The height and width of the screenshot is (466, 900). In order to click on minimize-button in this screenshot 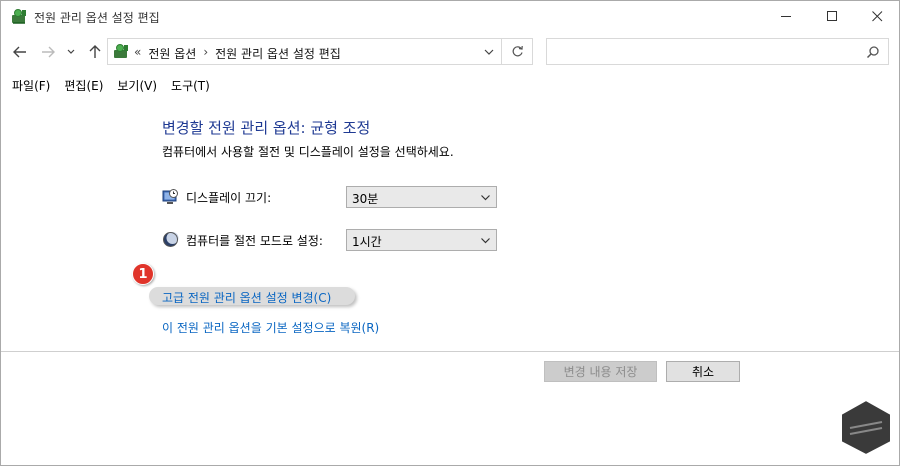, I will do `click(786, 16)`.